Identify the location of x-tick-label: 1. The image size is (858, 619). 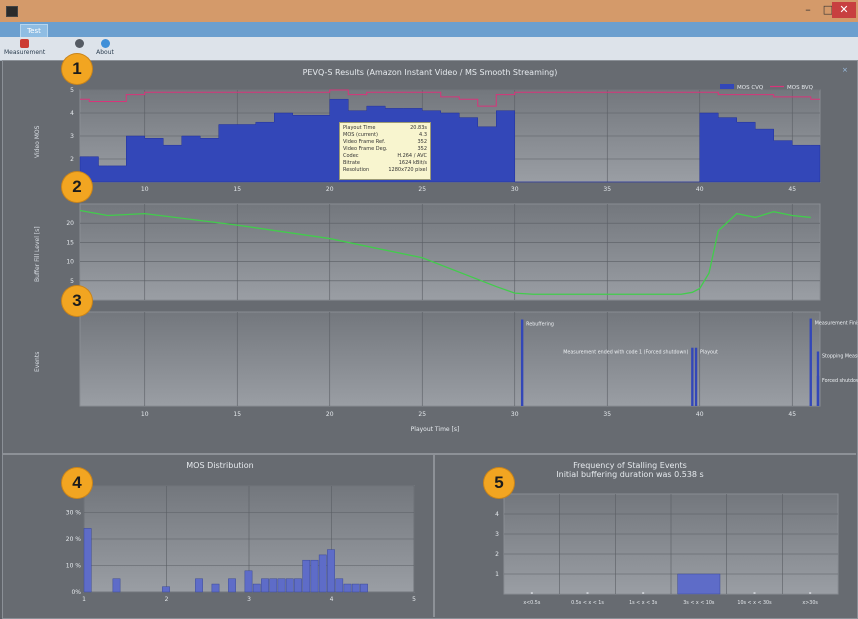
(84, 599).